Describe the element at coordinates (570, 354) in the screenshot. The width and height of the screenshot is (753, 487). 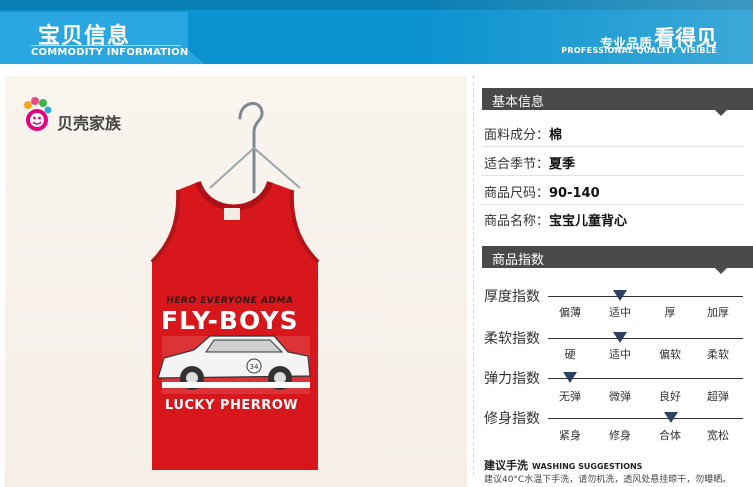
I see `scale-option: 硬` at that location.